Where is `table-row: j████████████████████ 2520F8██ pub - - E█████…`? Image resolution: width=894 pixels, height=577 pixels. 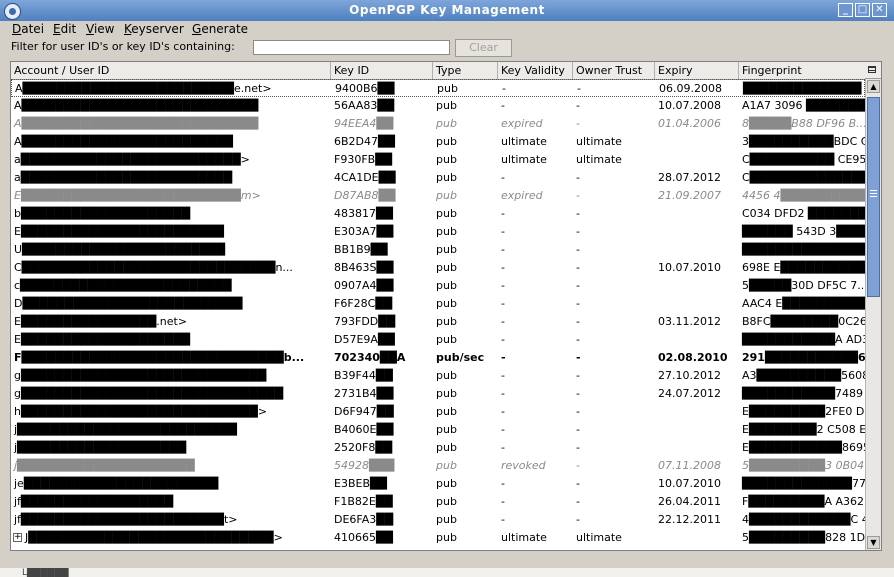
table-row: j████████████████████ 2520F8██ pub - - E█████… is located at coordinates (438, 448).